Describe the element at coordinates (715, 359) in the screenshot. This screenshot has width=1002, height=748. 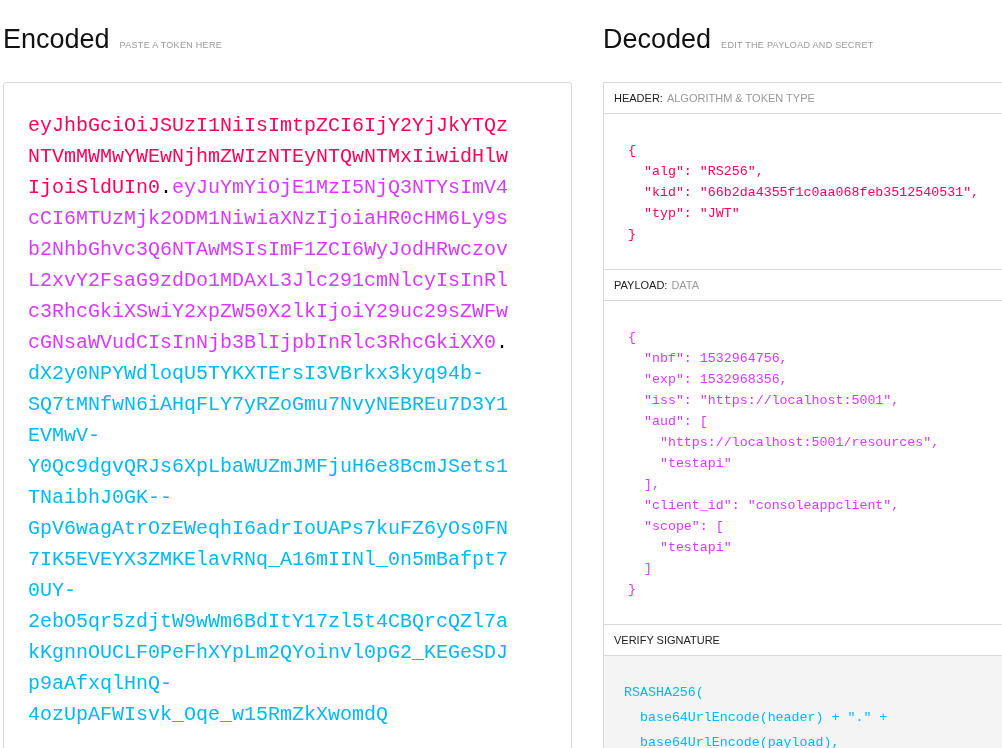
I see `code-line: "nbf": 1532964756,` at that location.